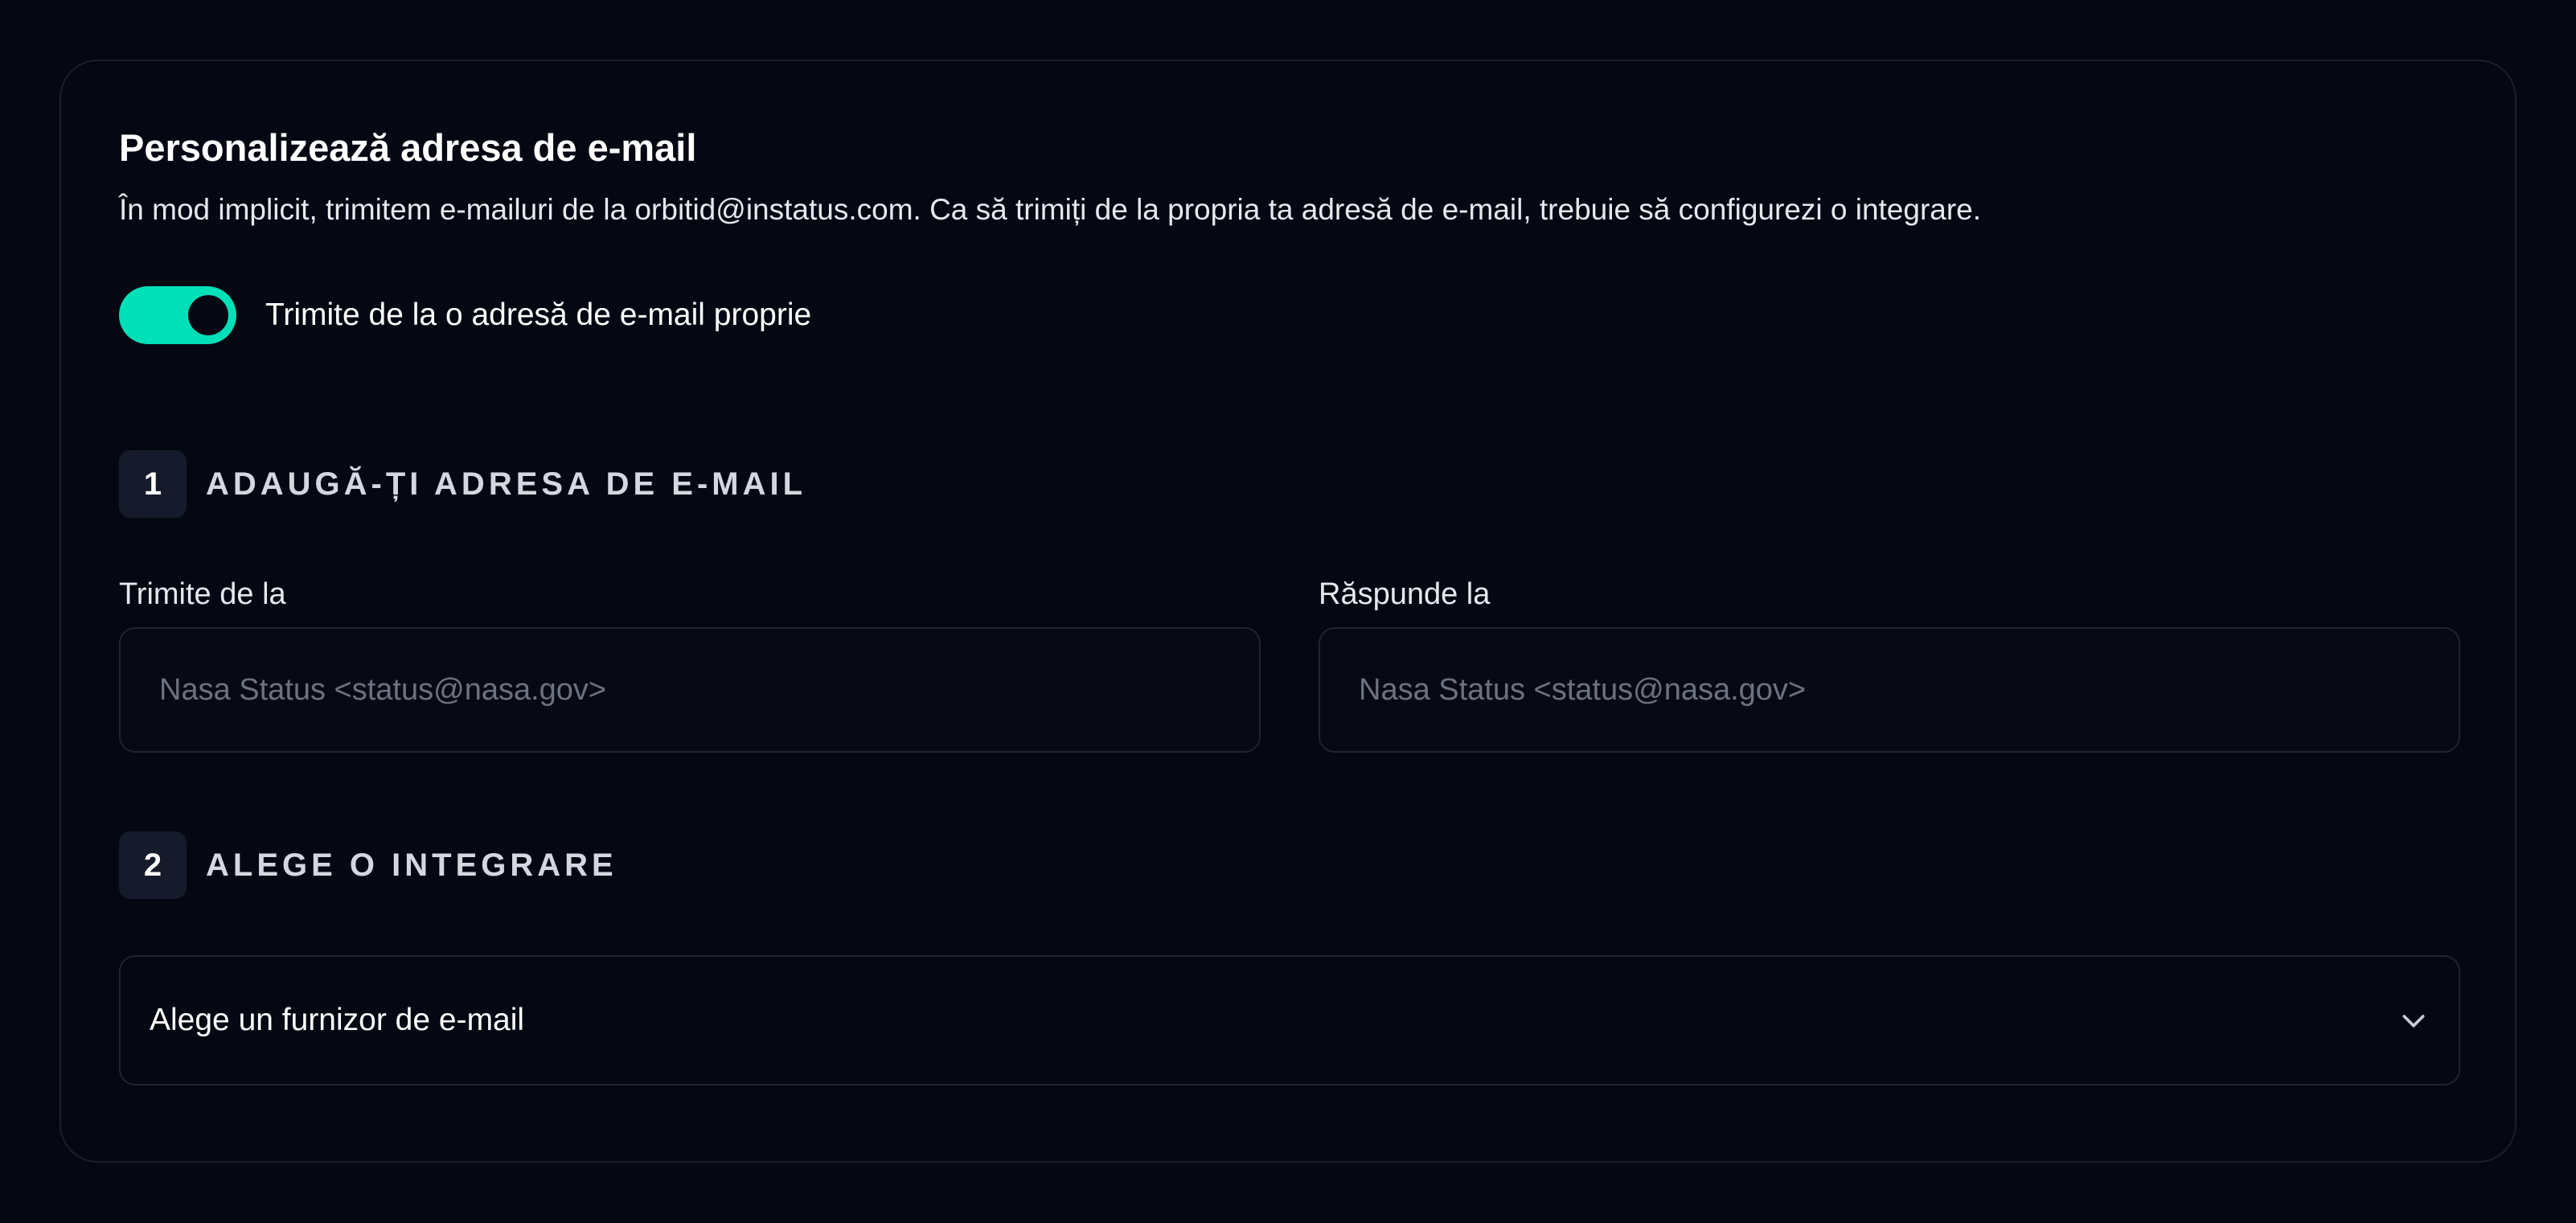  Describe the element at coordinates (411, 865) in the screenshot. I see `step-2-title: ALEGE O INTEGRARE` at that location.